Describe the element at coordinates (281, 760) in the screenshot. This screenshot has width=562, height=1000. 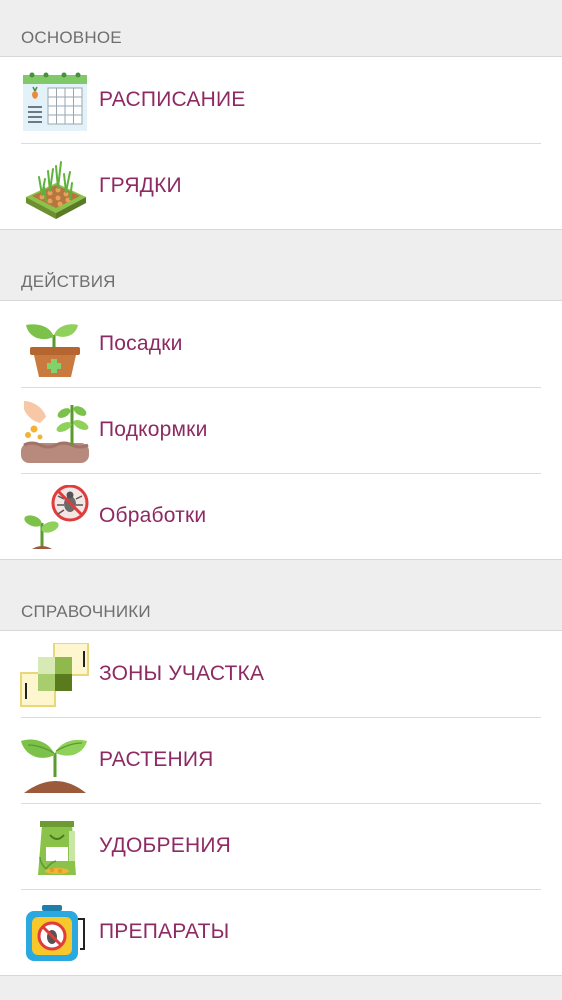
I see `menu-item-plants: РАСТЕНИЯ` at that location.